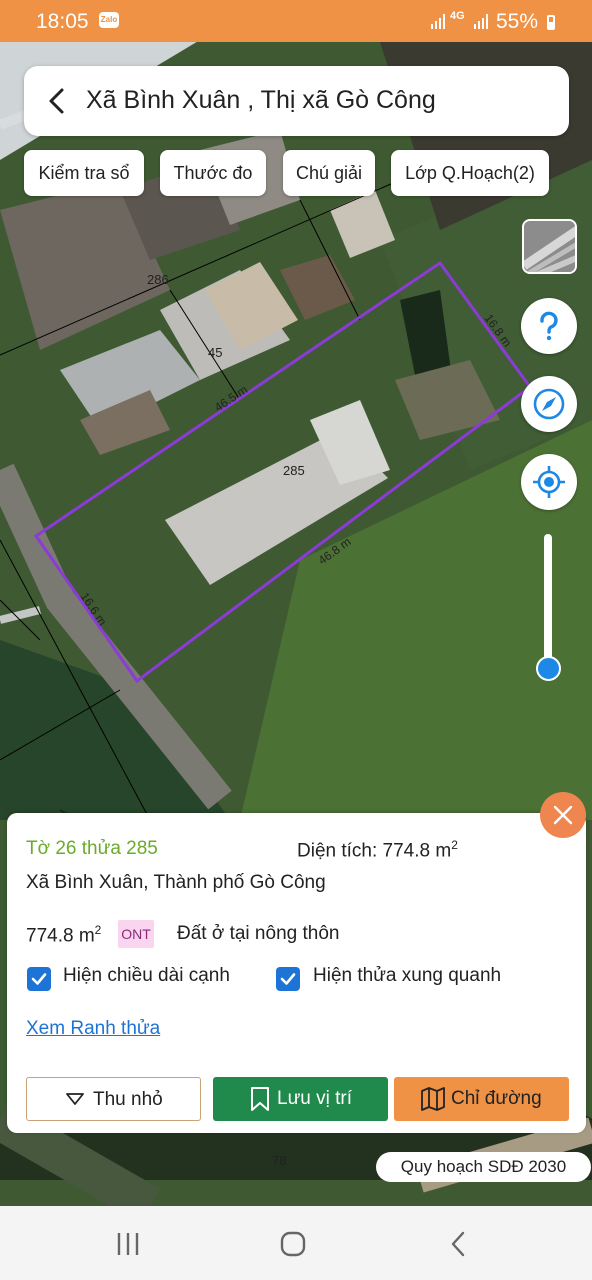  What do you see at coordinates (93, 1029) in the screenshot?
I see `view-boundary-link: Xem Ranh thửa` at bounding box center [93, 1029].